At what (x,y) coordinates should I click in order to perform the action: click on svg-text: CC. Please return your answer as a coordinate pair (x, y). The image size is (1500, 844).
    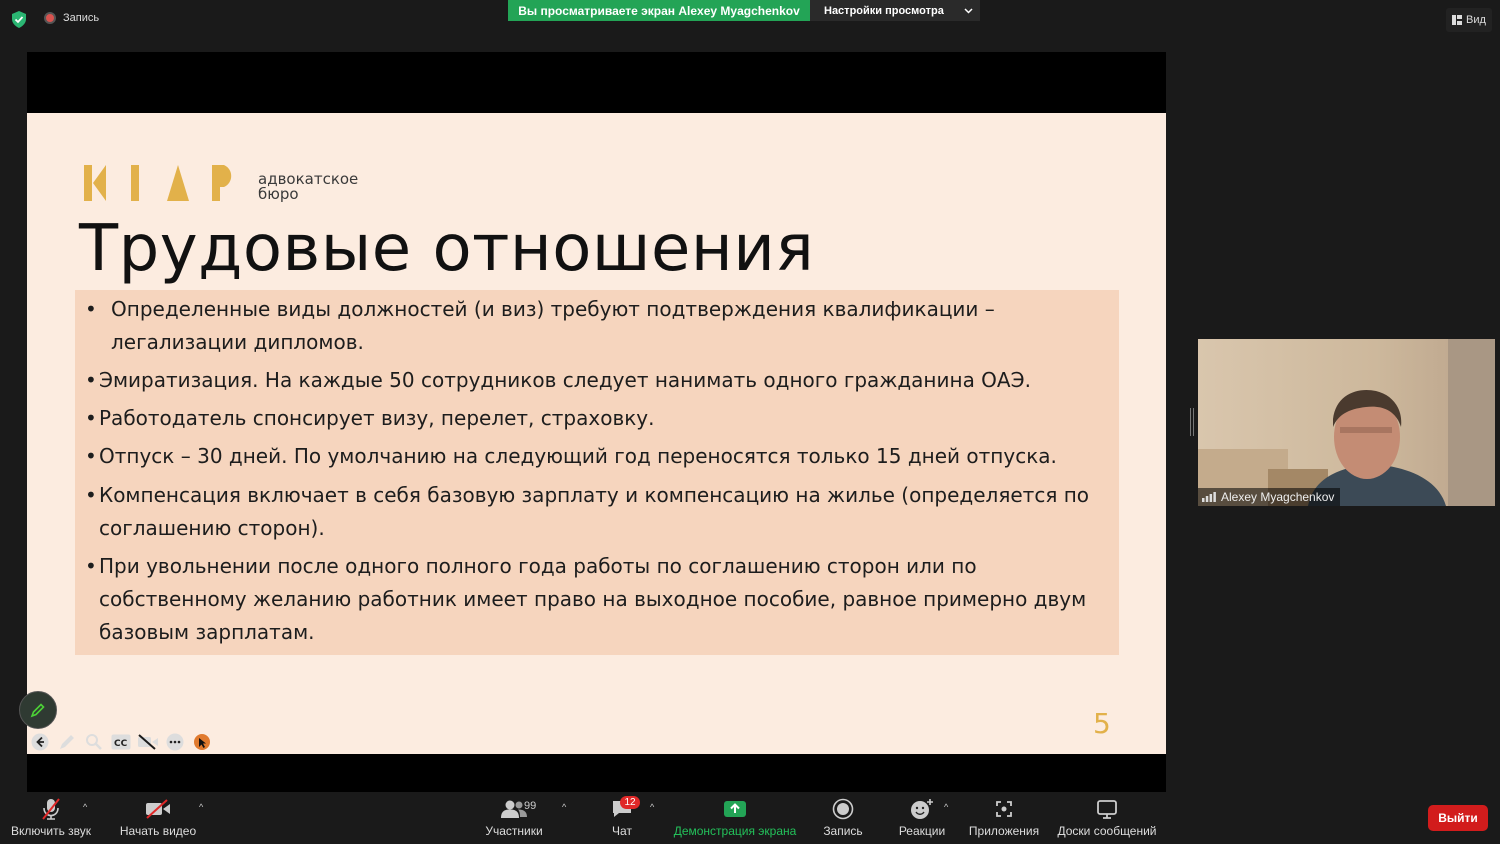
    Looking at the image, I should click on (121, 744).